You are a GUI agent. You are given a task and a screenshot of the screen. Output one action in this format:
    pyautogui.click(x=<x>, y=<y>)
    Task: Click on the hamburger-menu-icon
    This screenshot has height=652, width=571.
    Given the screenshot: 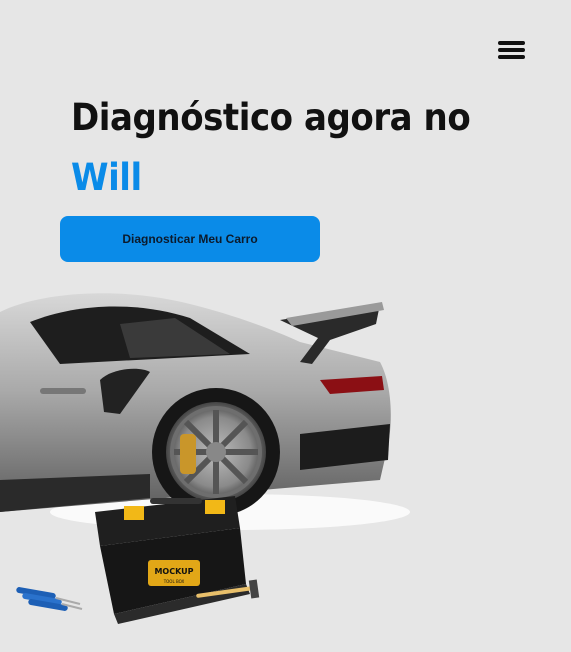 What is the action you would take?
    pyautogui.click(x=512, y=50)
    